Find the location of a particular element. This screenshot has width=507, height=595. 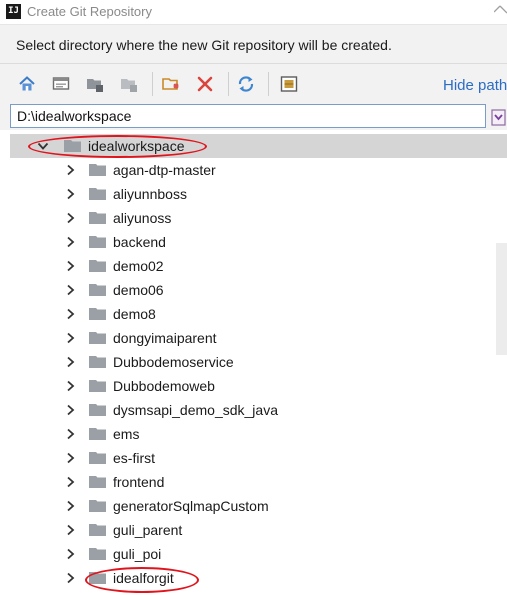

show-hidden-icon is located at coordinates (289, 84).